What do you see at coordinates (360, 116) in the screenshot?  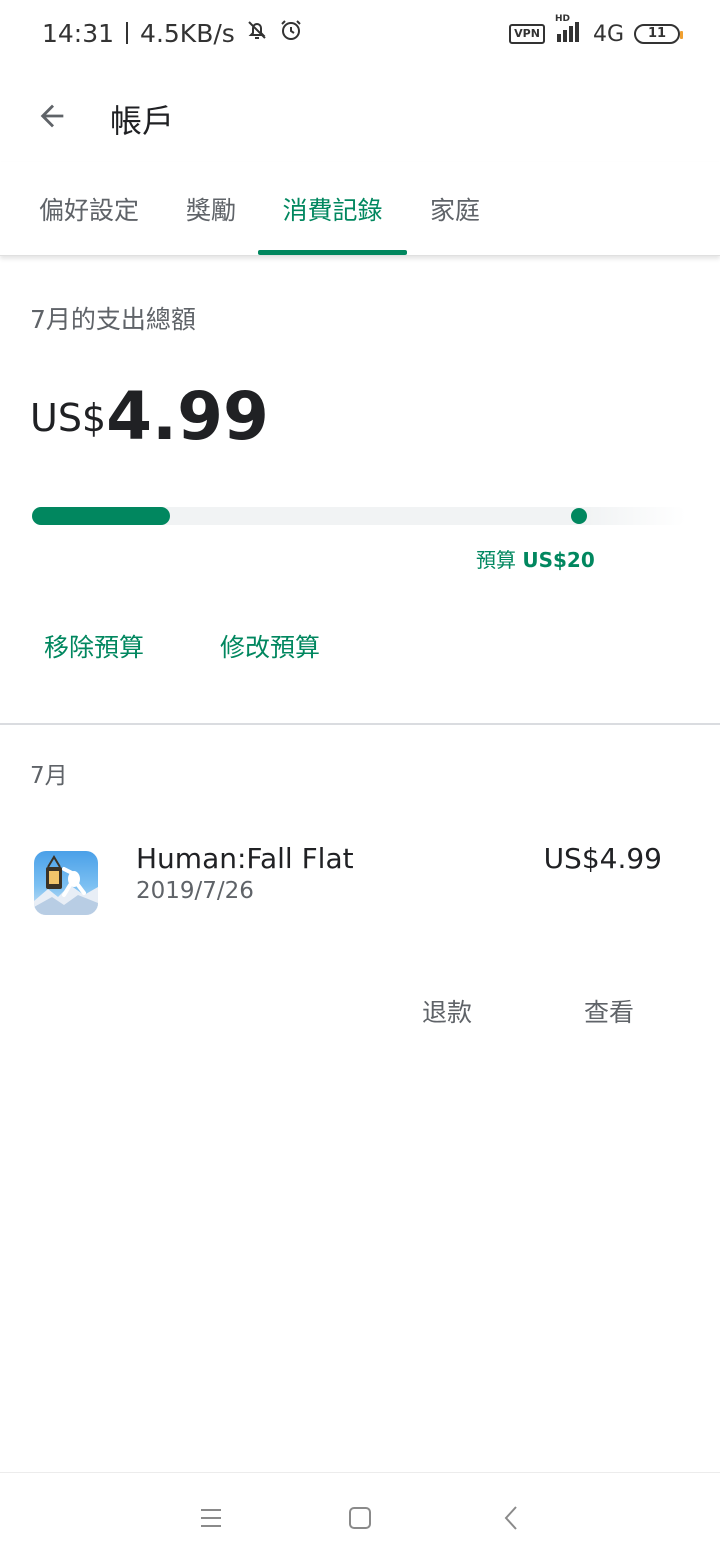 I see `app-bar: 帳戶` at bounding box center [360, 116].